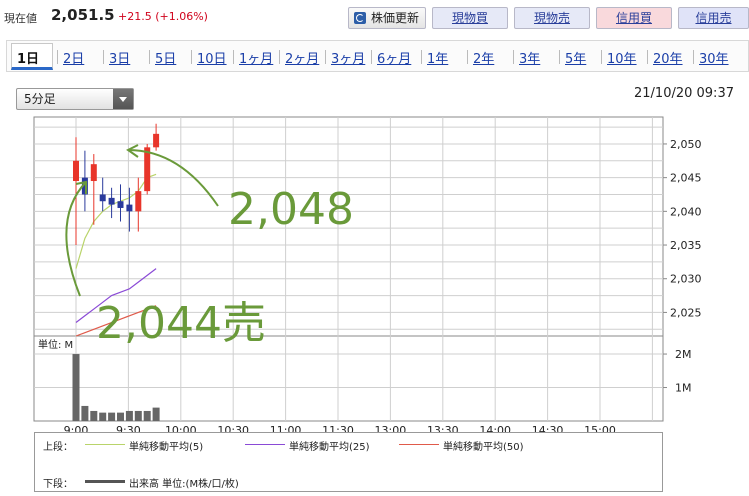 The width and height of the screenshot is (749, 496). What do you see at coordinates (686, 178) in the screenshot?
I see `y-tick-label: 2,045` at bounding box center [686, 178].